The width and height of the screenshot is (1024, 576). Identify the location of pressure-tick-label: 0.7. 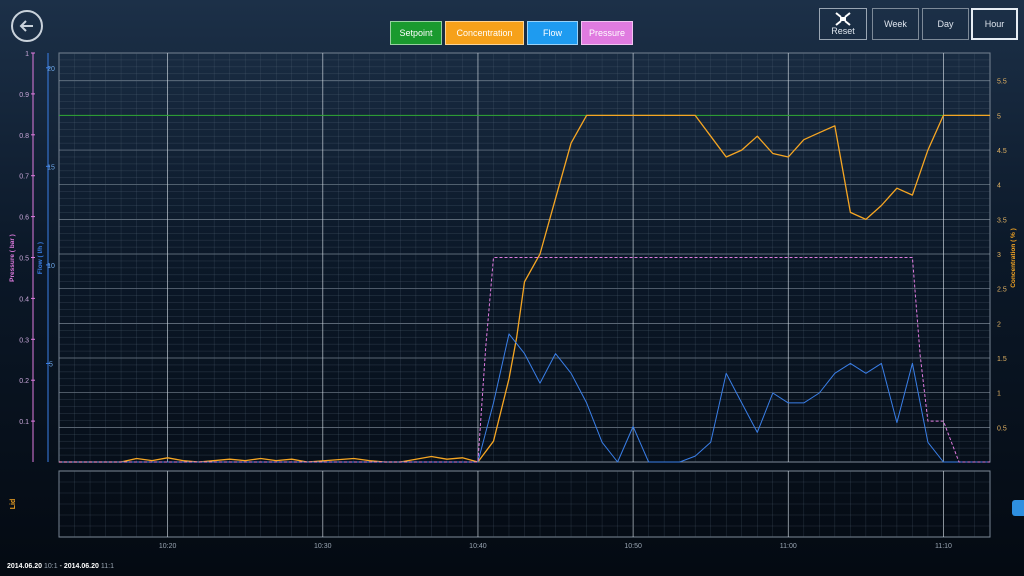
(24, 177).